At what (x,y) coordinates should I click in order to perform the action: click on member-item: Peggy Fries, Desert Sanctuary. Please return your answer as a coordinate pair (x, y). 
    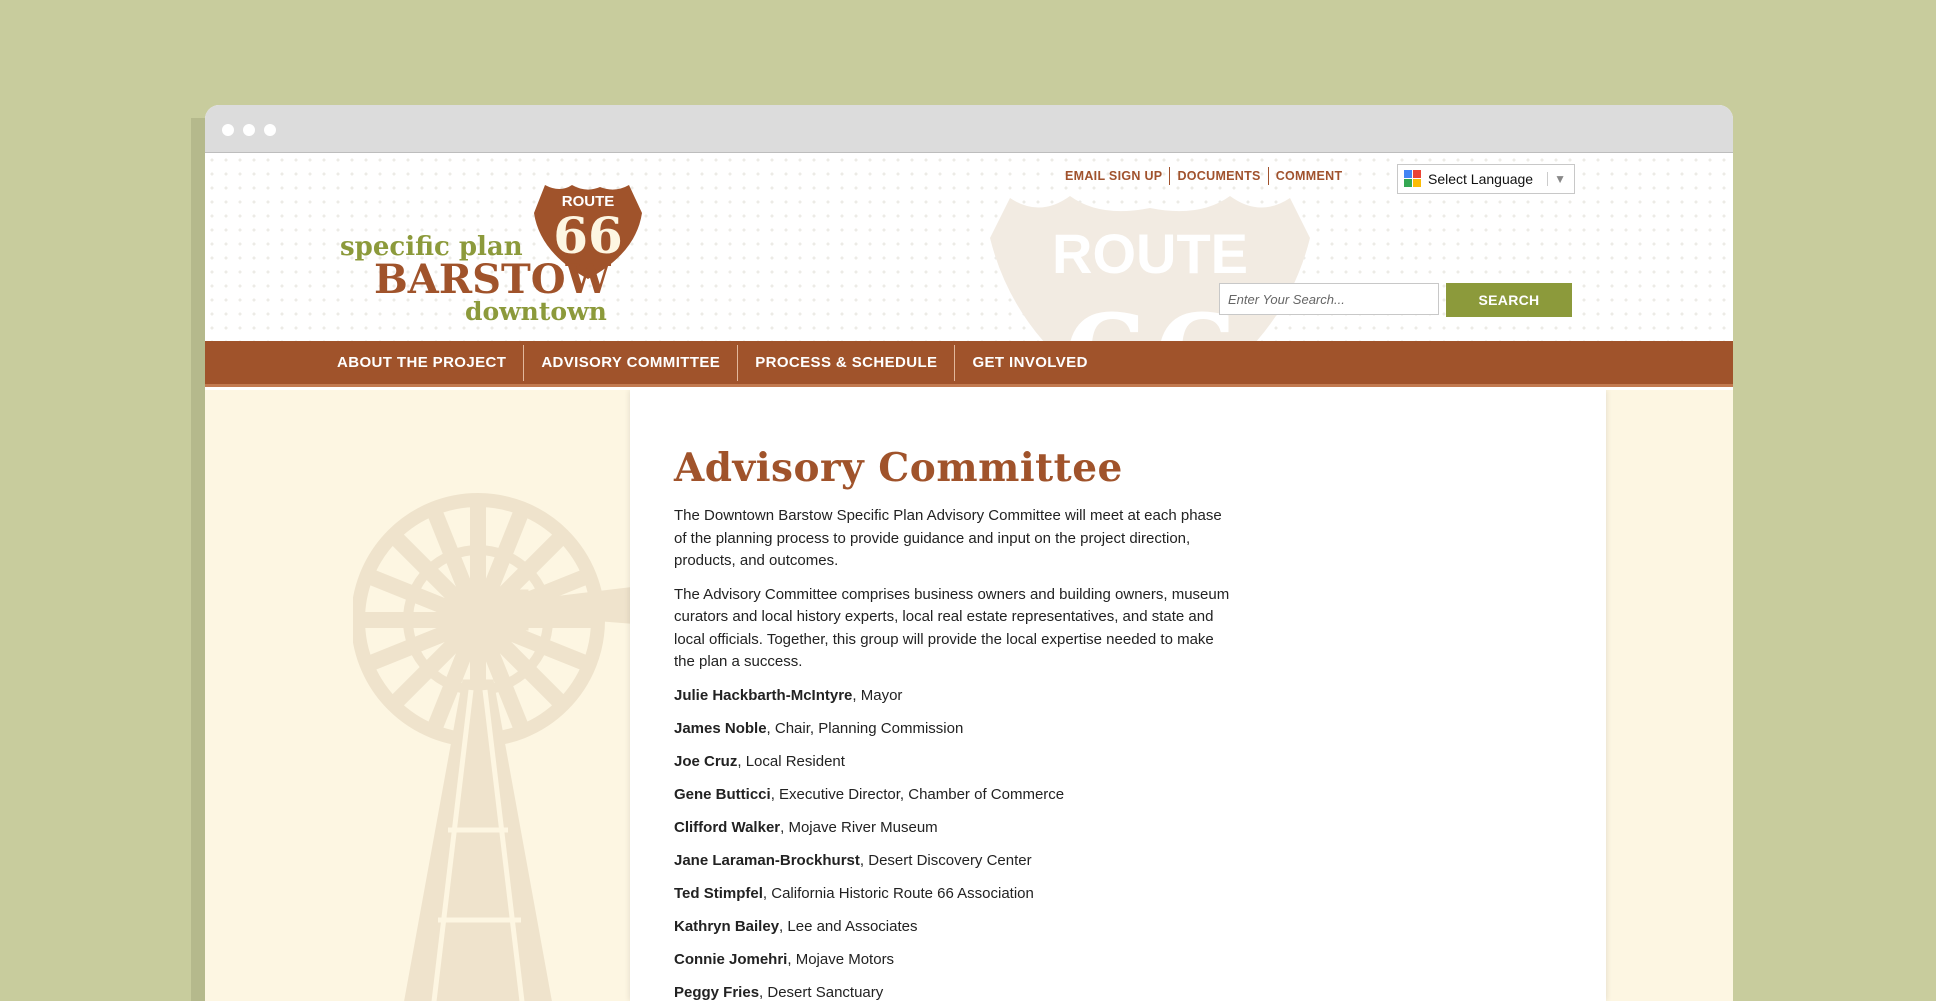
    Looking at the image, I should click on (954, 991).